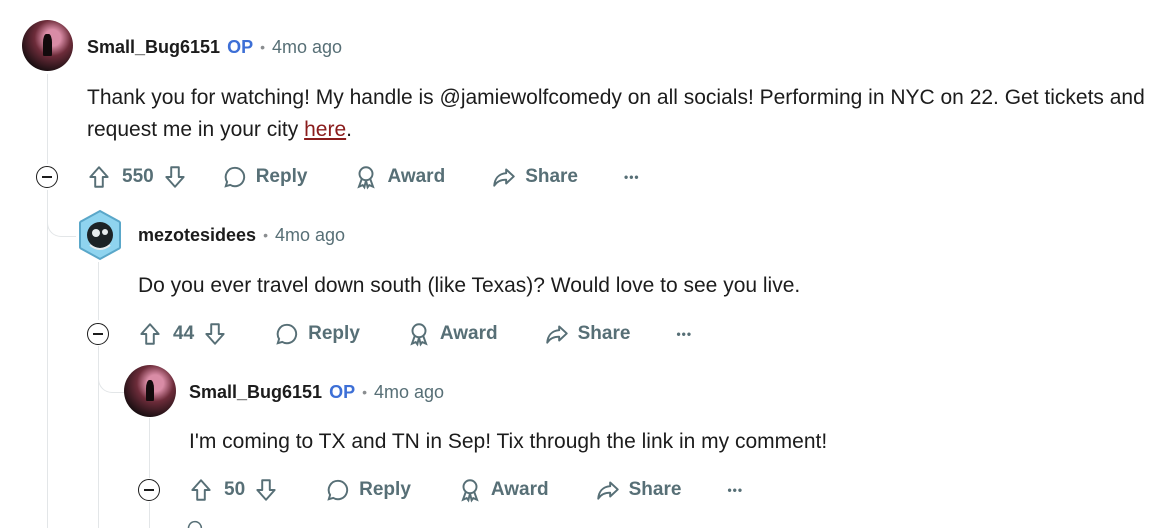 The width and height of the screenshot is (1160, 528). I want to click on tickets-link: here, so click(325, 129).